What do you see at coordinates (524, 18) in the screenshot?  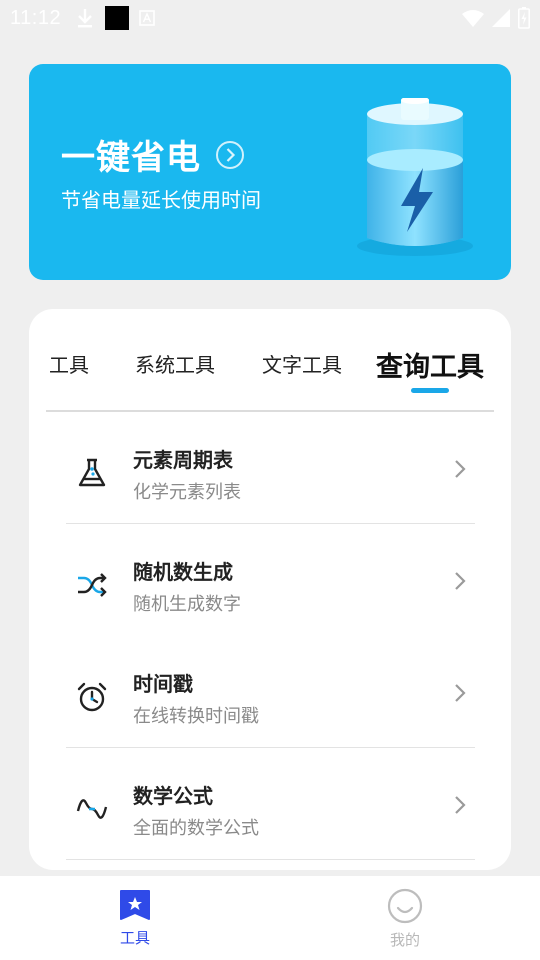 I see `battery-charging-icon` at bounding box center [524, 18].